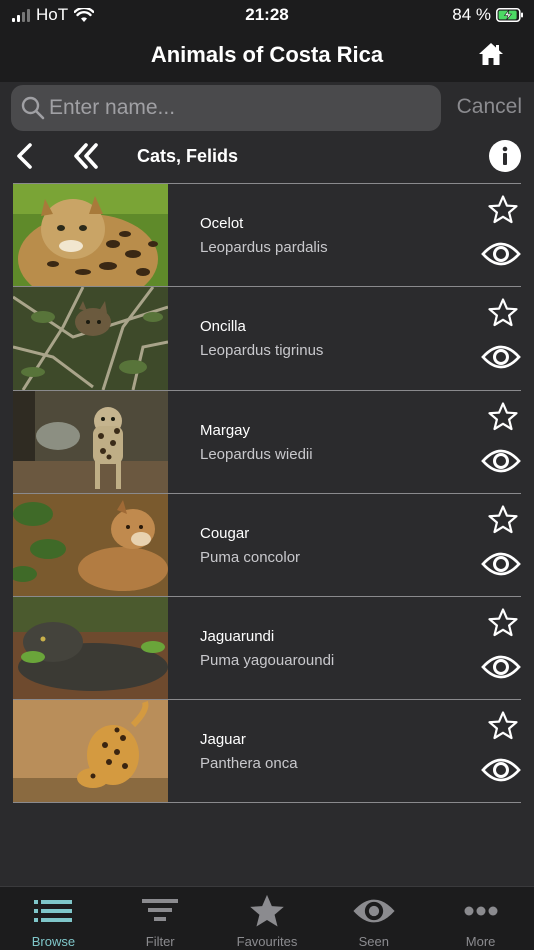 The height and width of the screenshot is (950, 534). I want to click on search-icon, so click(33, 108).